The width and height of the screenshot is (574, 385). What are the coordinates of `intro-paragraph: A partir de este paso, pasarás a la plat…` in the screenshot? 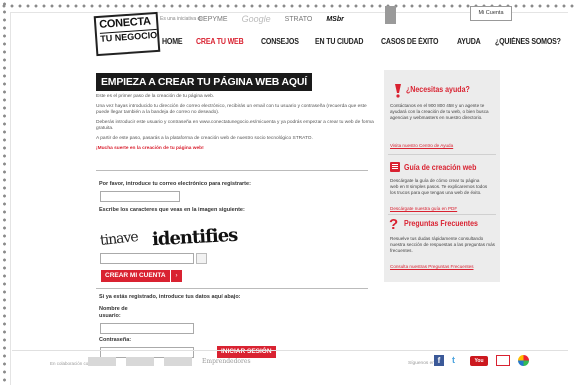 It's located at (204, 138).